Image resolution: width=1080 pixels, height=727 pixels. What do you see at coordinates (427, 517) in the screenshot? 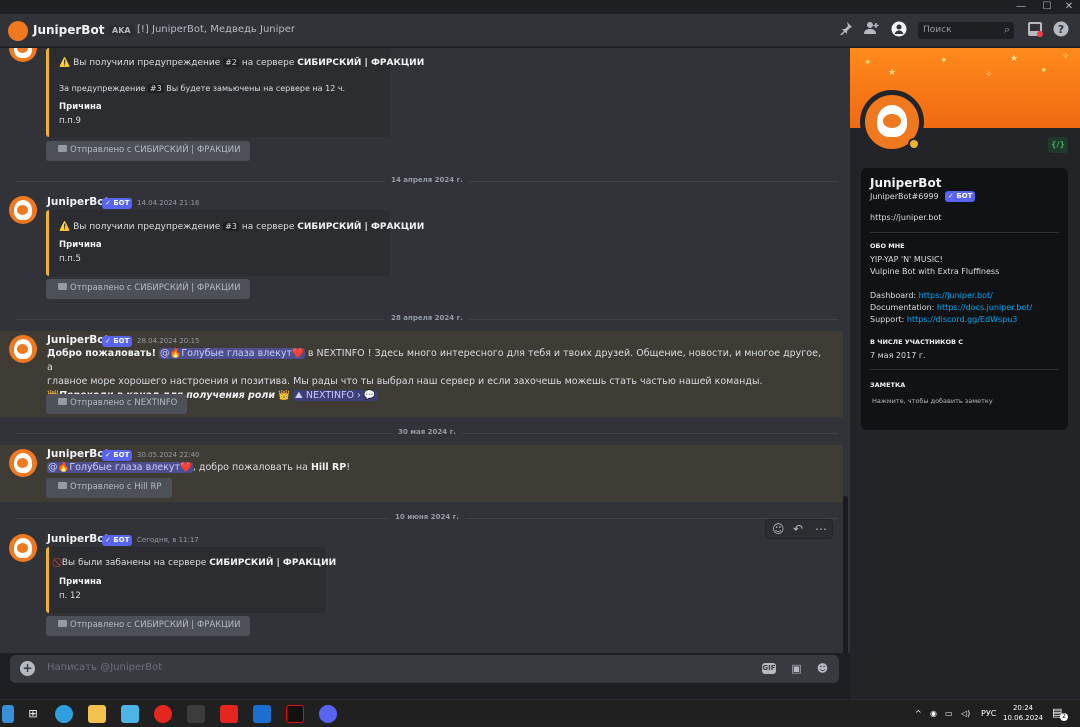
I see `date-divider: 10 июня 2024 г.` at bounding box center [427, 517].